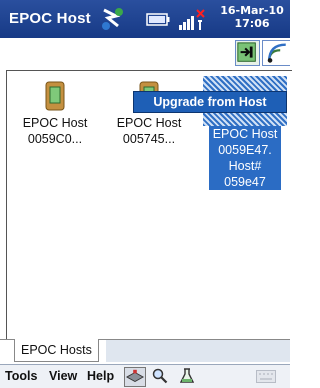 This screenshot has height=388, width=320. I want to click on clock: 16-Mar-10 17:06, so click(252, 17).